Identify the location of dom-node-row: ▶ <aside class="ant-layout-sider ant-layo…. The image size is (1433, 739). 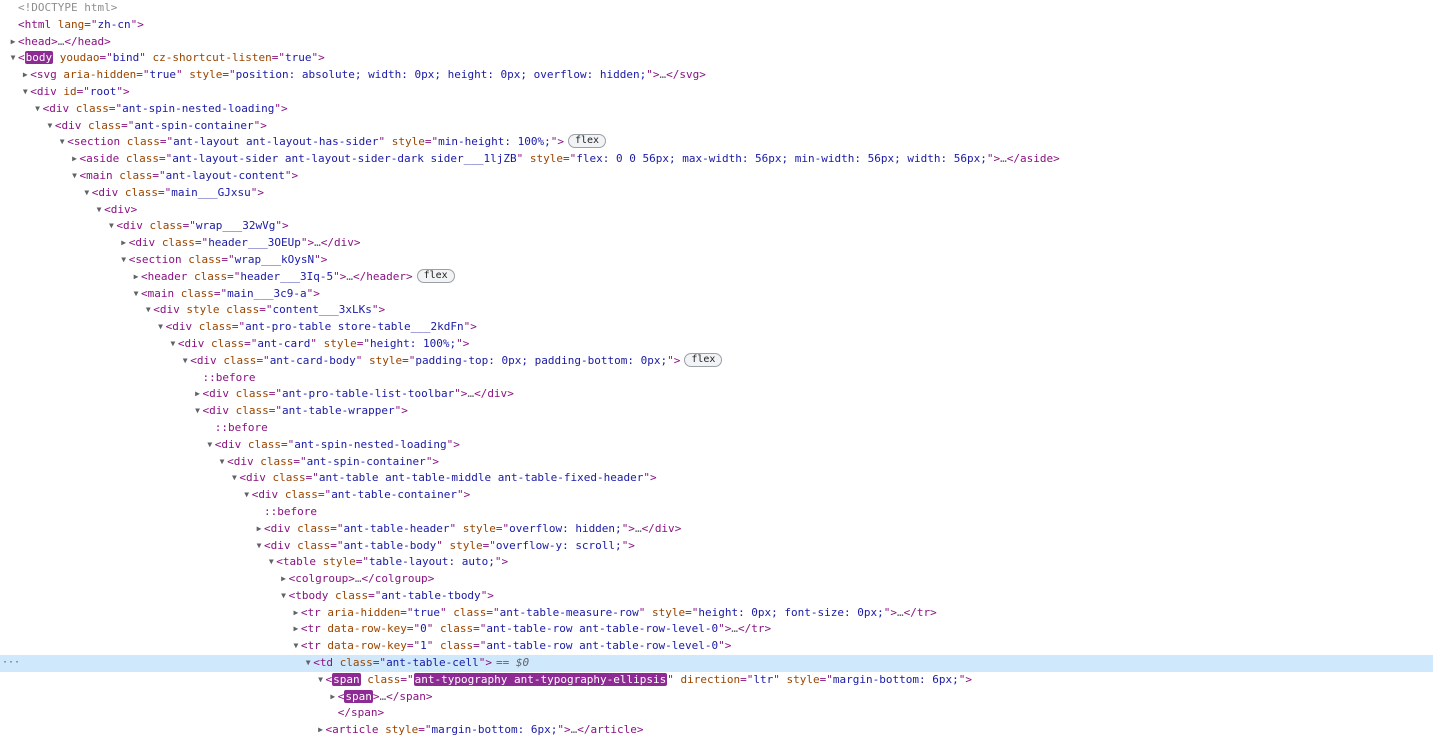
(716, 159).